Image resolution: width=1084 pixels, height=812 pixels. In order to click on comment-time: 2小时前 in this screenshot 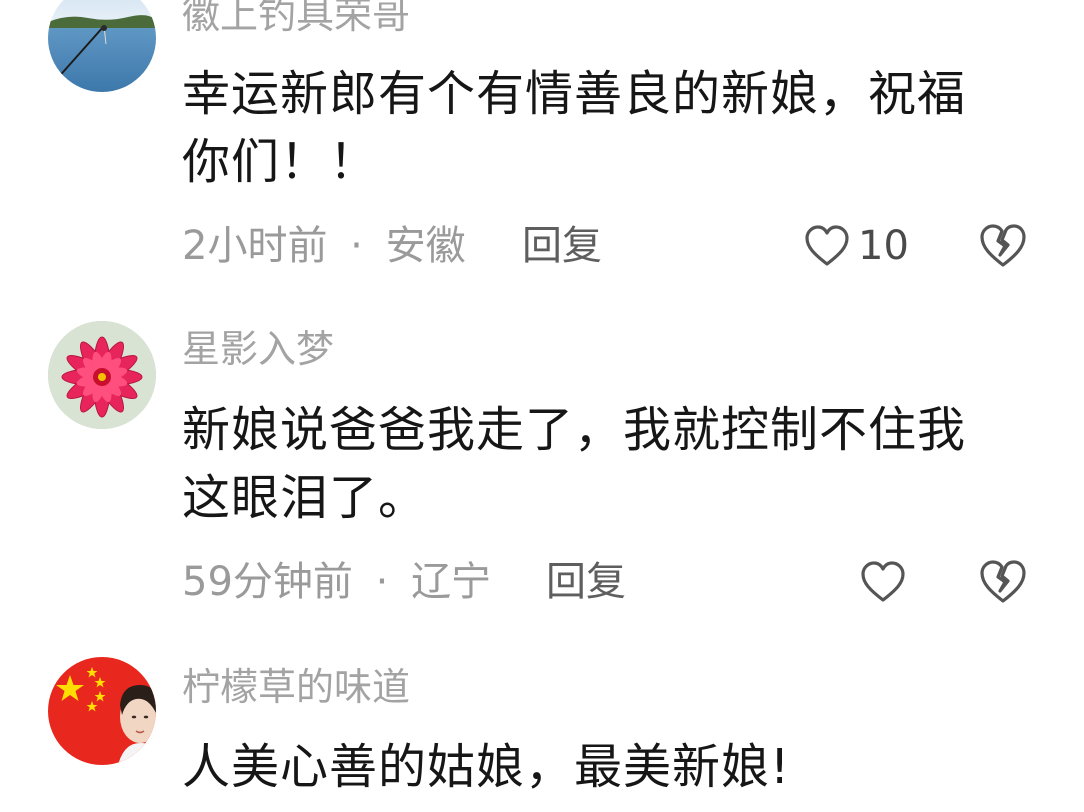, I will do `click(255, 246)`.